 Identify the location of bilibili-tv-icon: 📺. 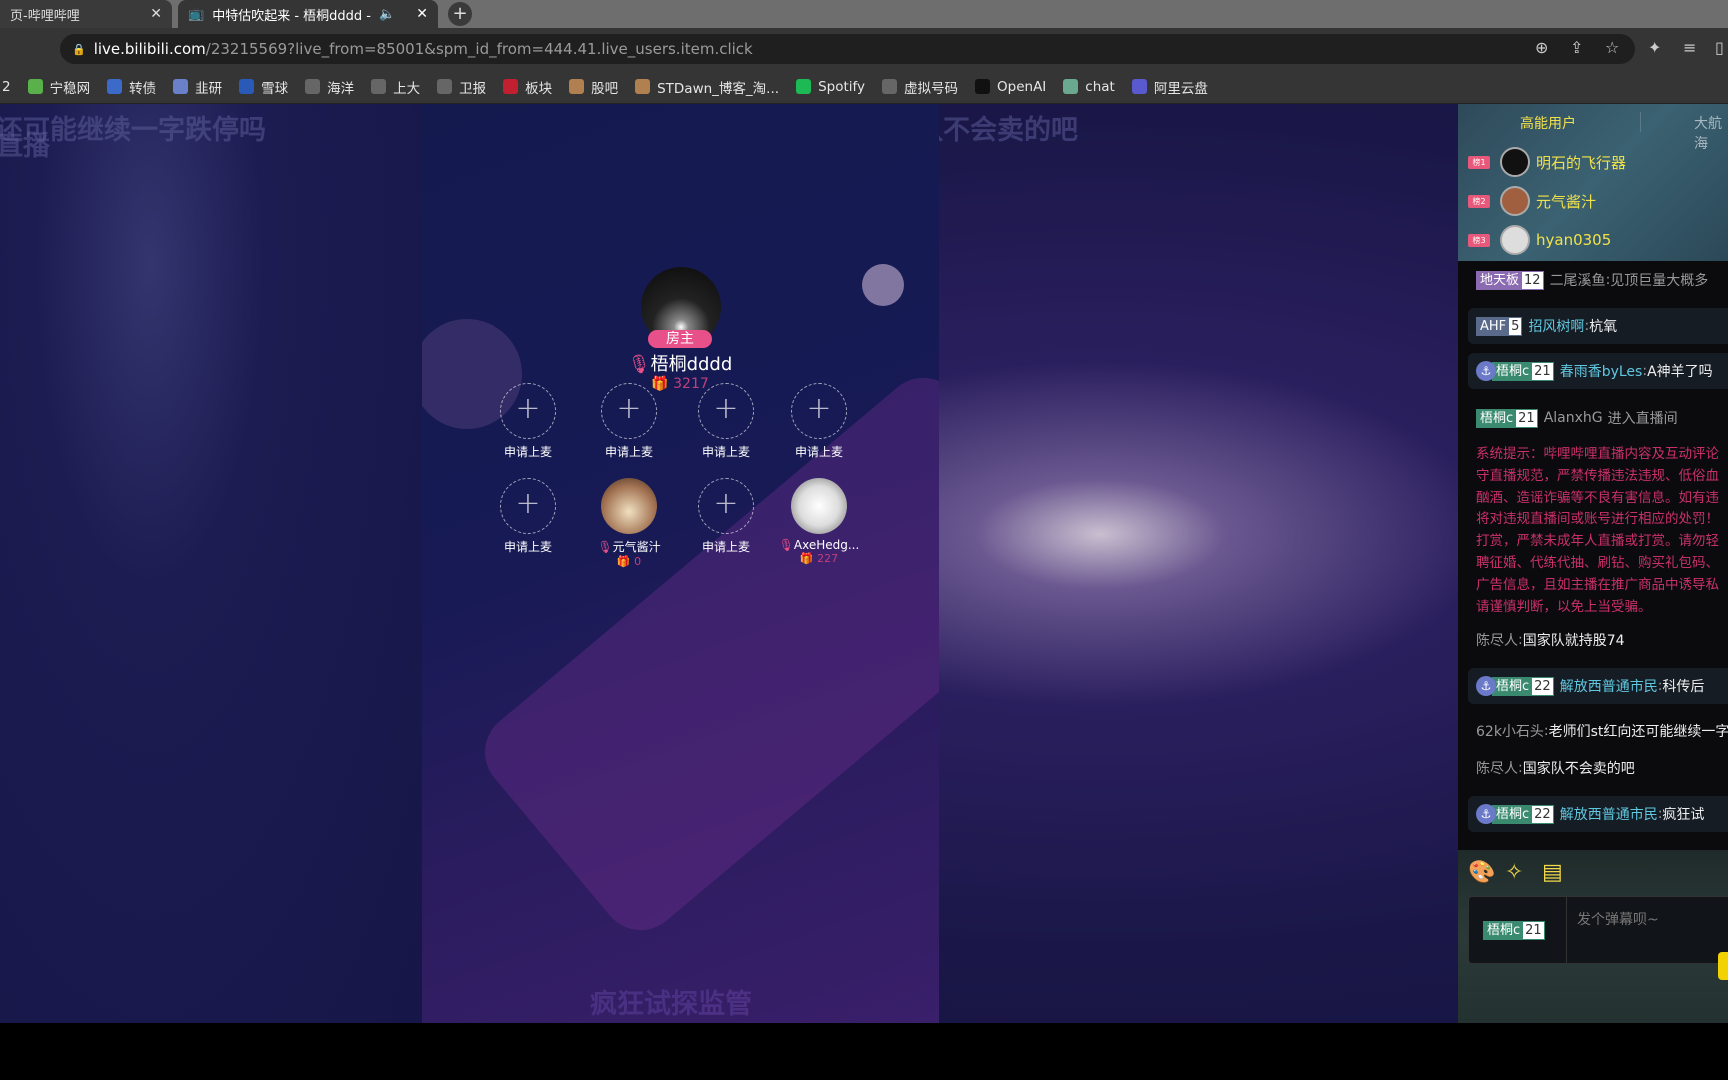
(196, 14).